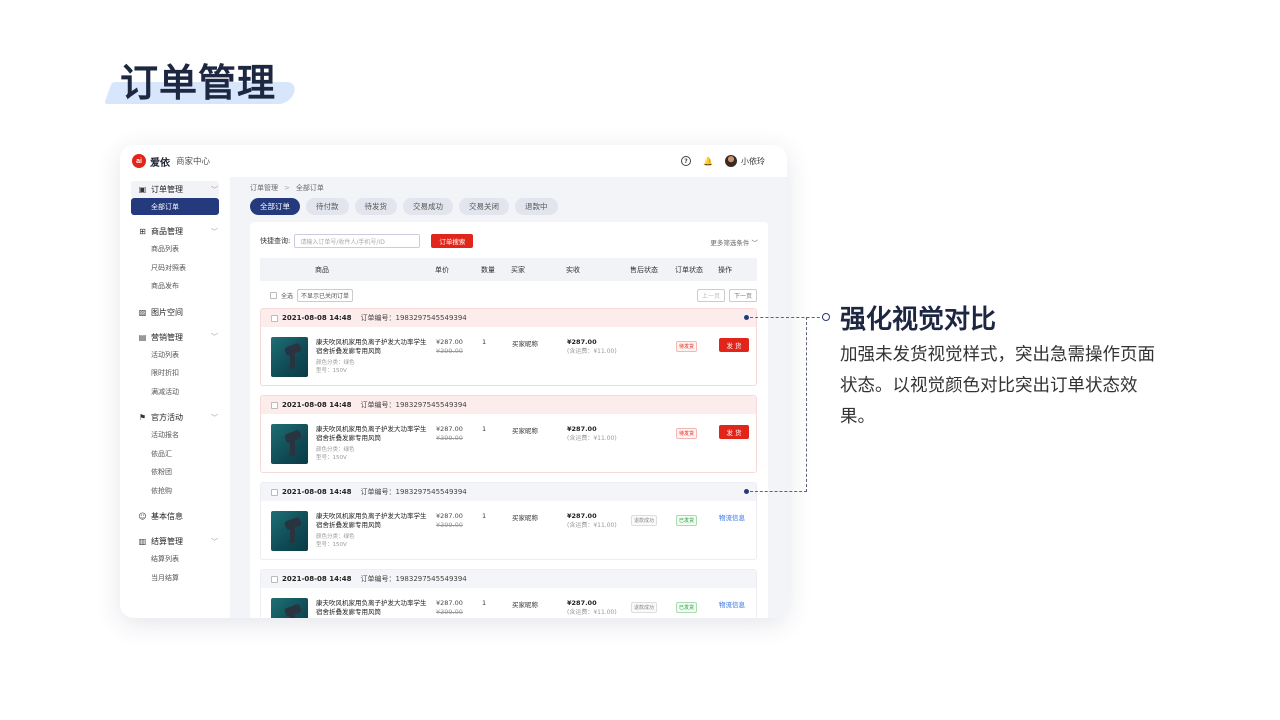 The height and width of the screenshot is (720, 1280). Describe the element at coordinates (687, 520) in the screenshot. I see `order-status-badge: 已发货` at that location.